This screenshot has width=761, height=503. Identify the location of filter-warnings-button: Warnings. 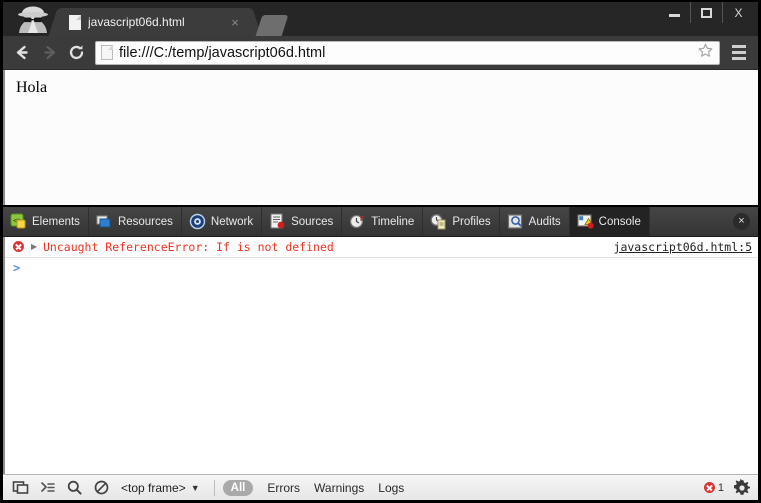
(339, 488).